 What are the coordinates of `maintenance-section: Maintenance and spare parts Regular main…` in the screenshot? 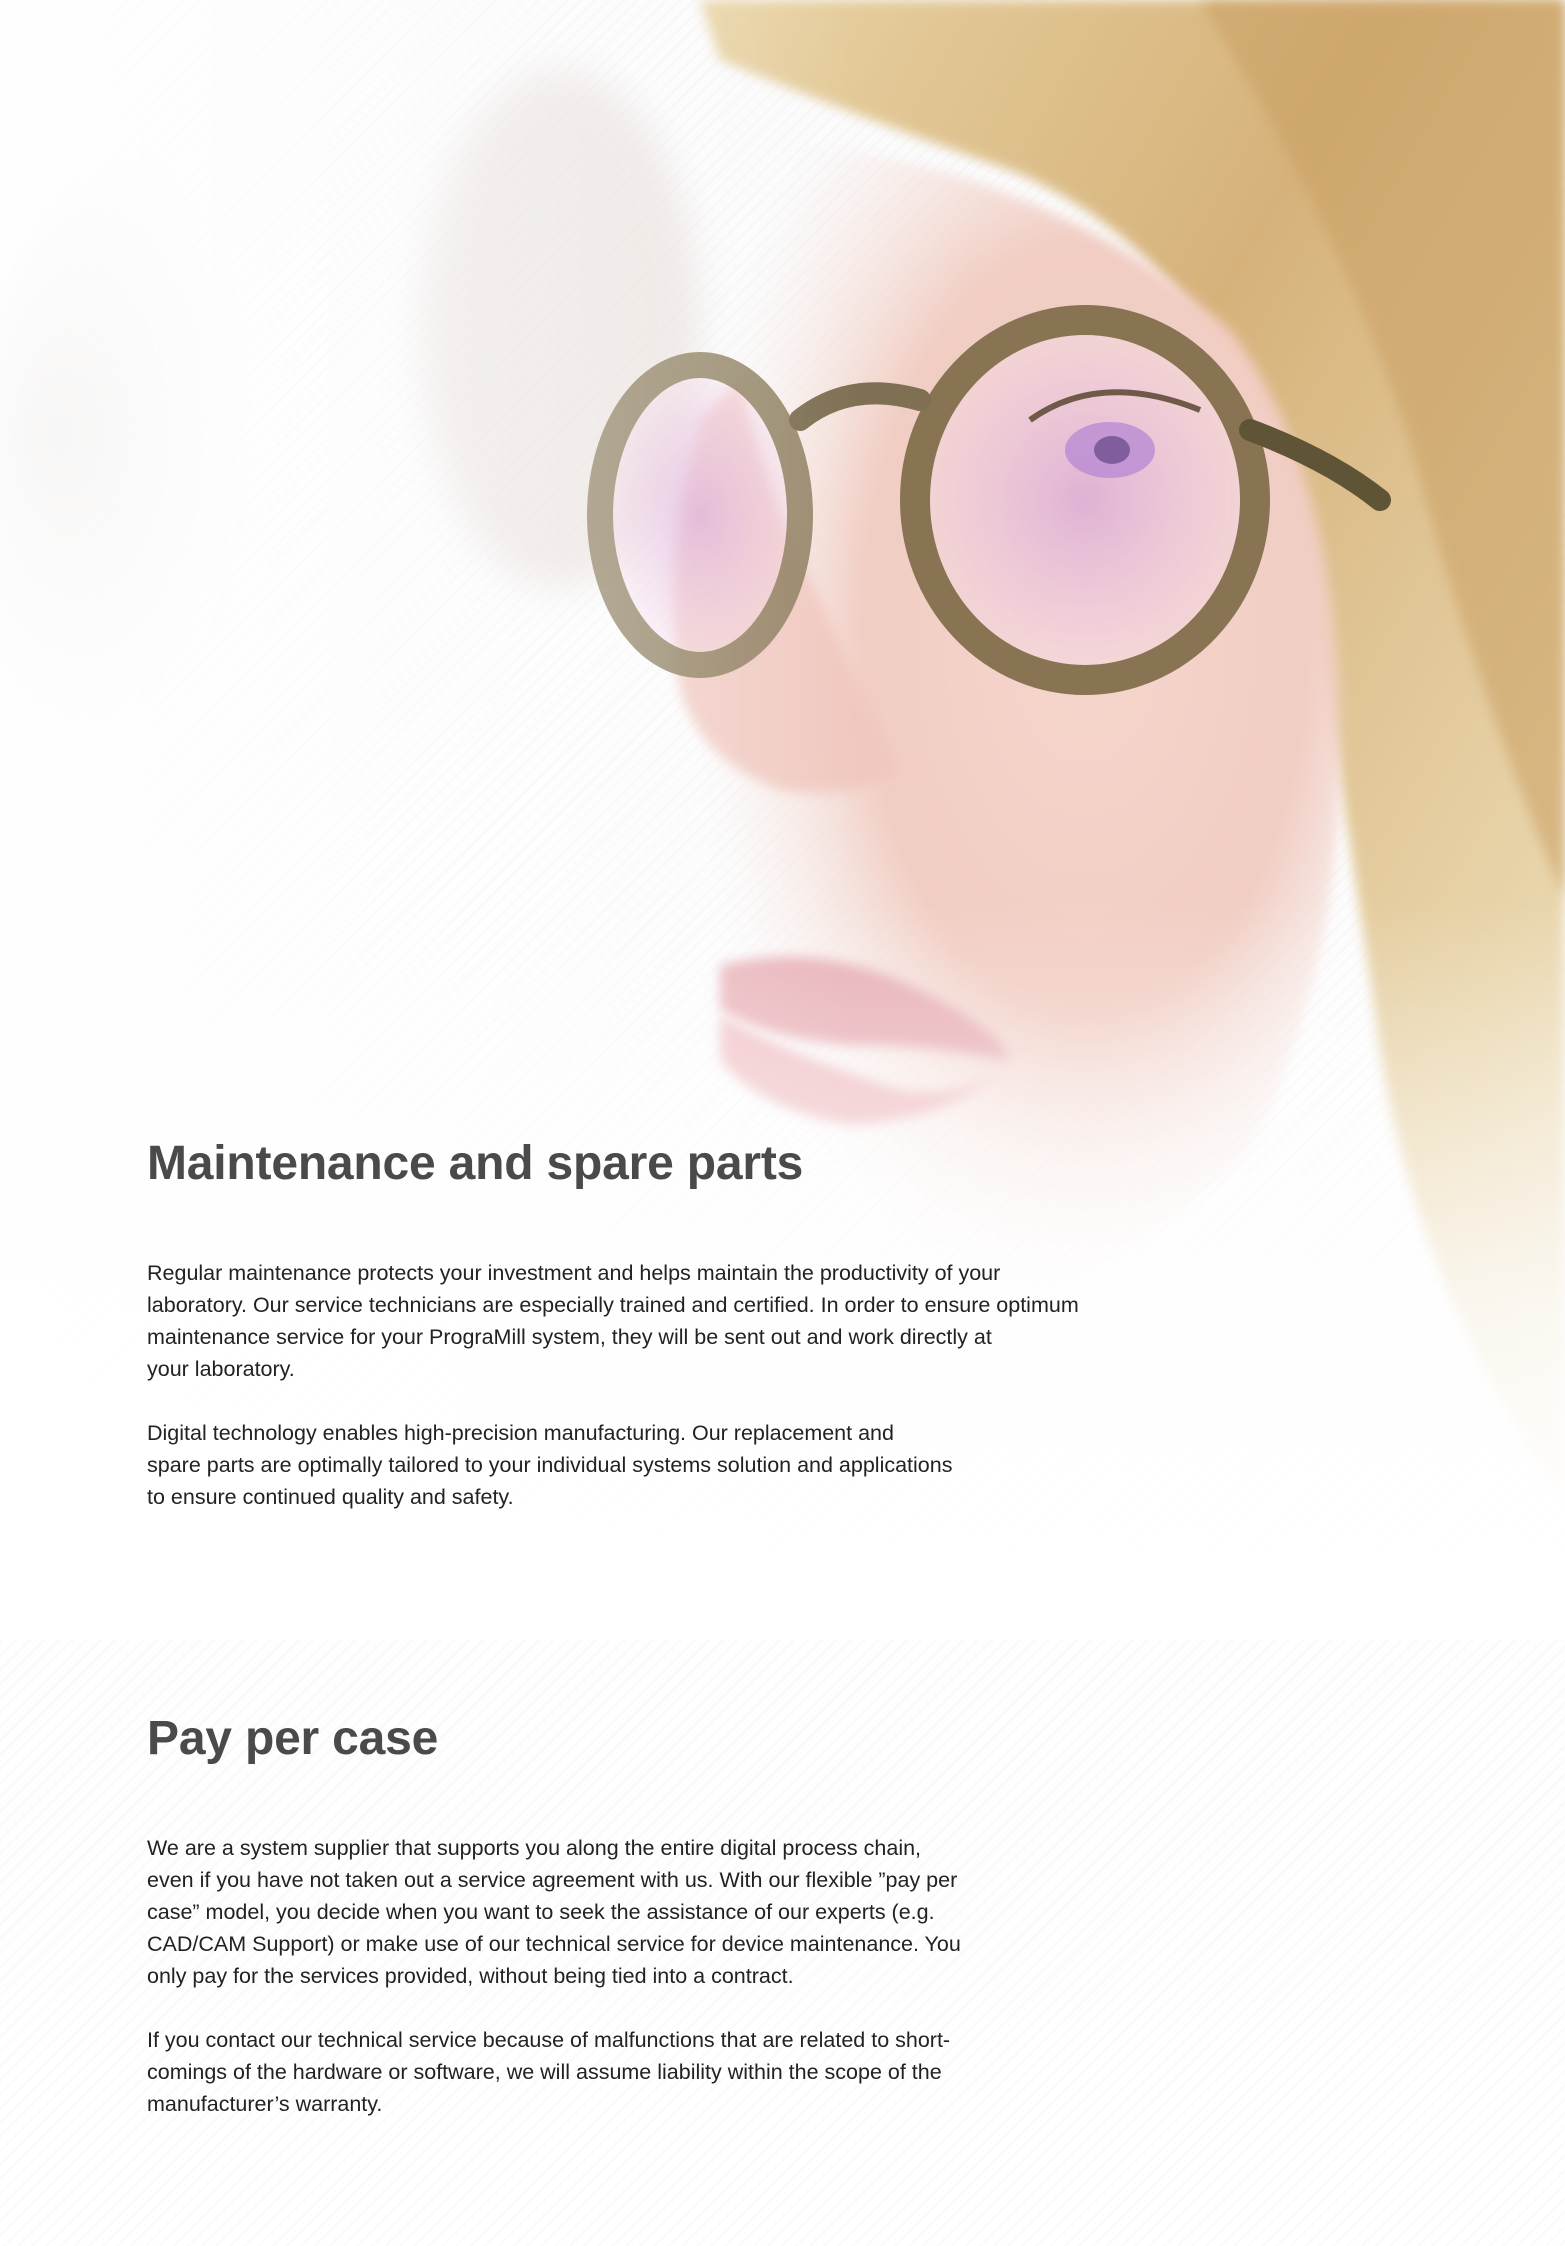 It's located at (627, 1325).